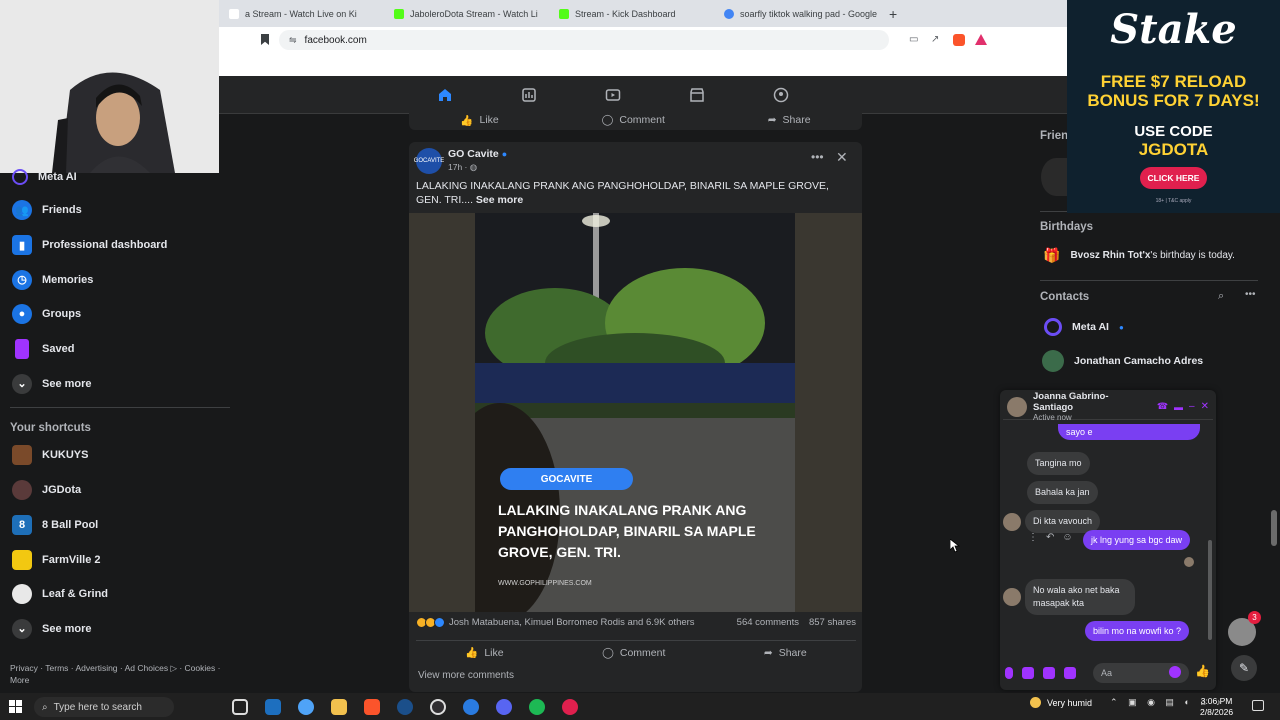 The width and height of the screenshot is (1280, 720). I want to click on comment-icon: ◯, so click(608, 652).